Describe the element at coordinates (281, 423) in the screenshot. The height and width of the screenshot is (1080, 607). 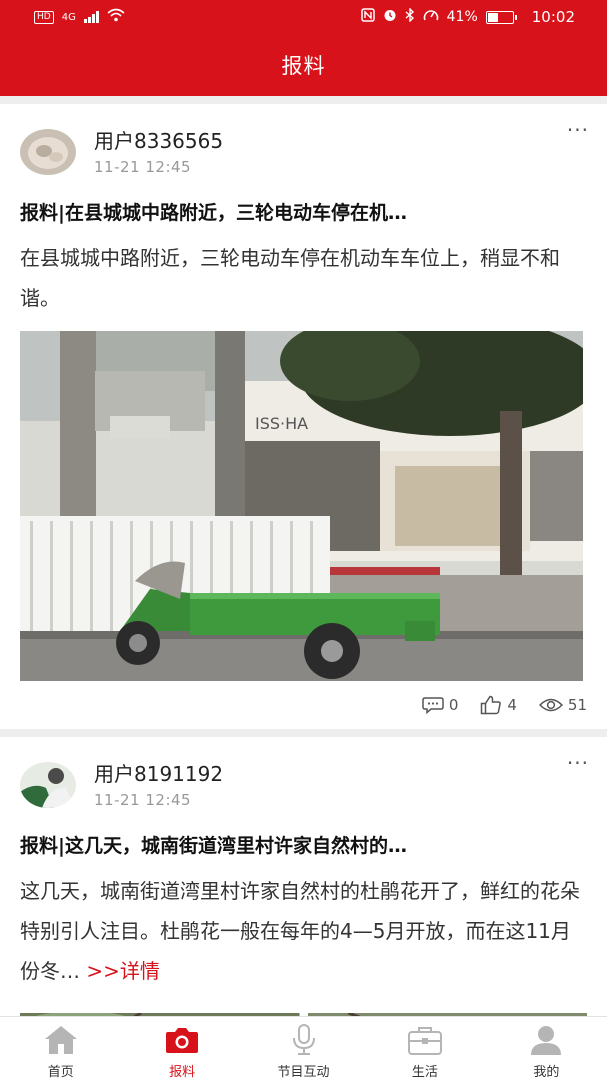
I see `svg-text: ISS·HA` at that location.